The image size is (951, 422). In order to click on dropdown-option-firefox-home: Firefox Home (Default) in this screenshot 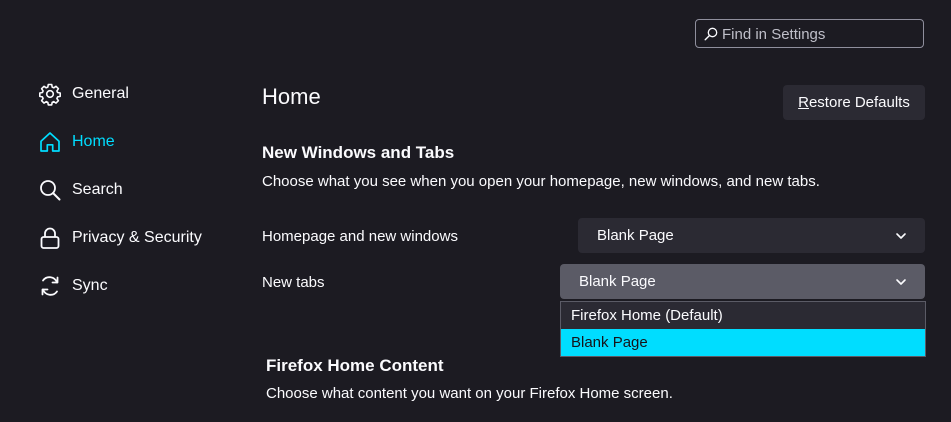, I will do `click(743, 315)`.